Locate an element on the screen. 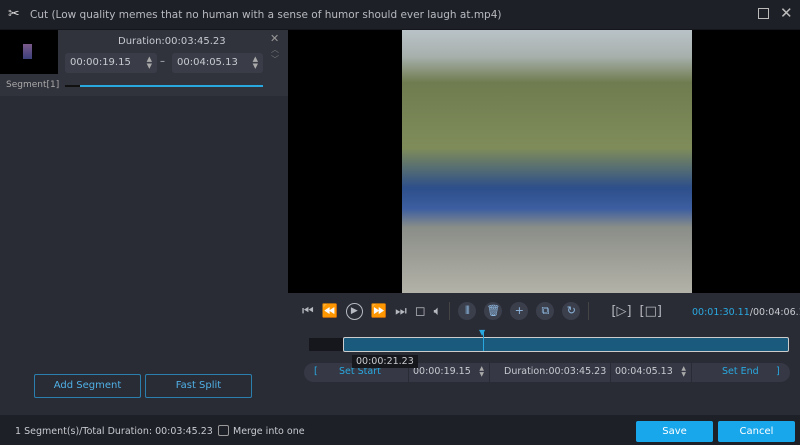 The height and width of the screenshot is (445, 800). segment-start-field: 00:00:19.15 ▲ ▼ is located at coordinates (111, 63).